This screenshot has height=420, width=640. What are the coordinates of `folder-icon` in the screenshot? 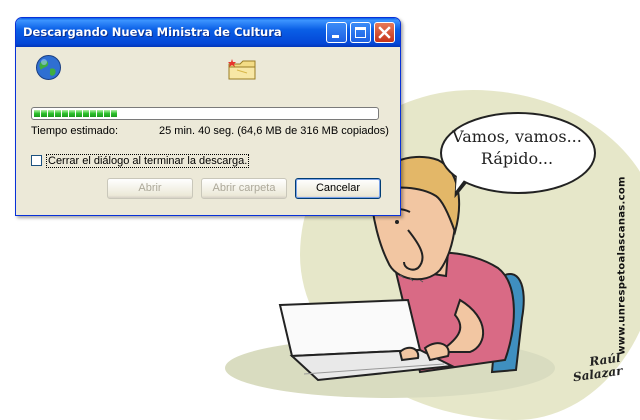 It's located at (242, 69).